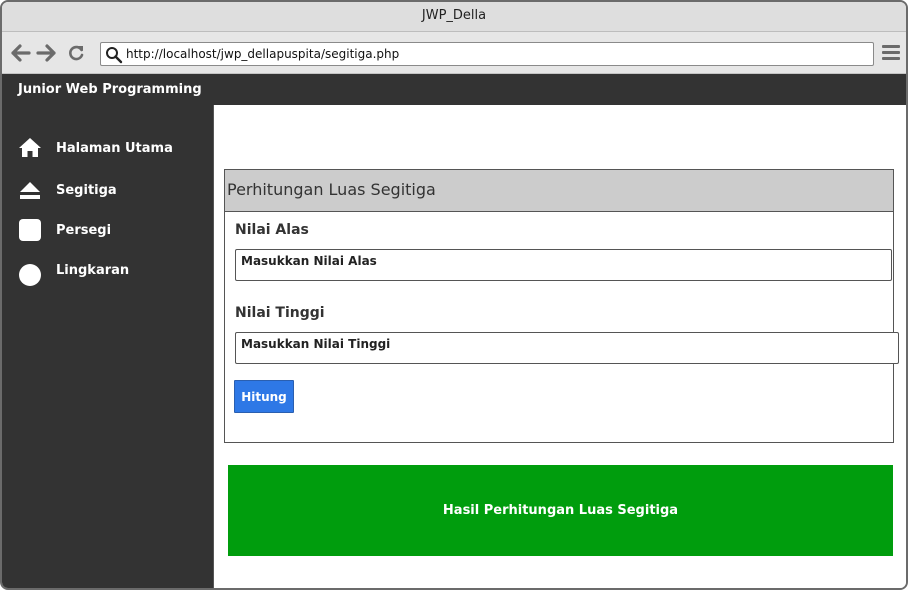 The image size is (908, 590). What do you see at coordinates (30, 190) in the screenshot?
I see `eject-triangle-icon` at bounding box center [30, 190].